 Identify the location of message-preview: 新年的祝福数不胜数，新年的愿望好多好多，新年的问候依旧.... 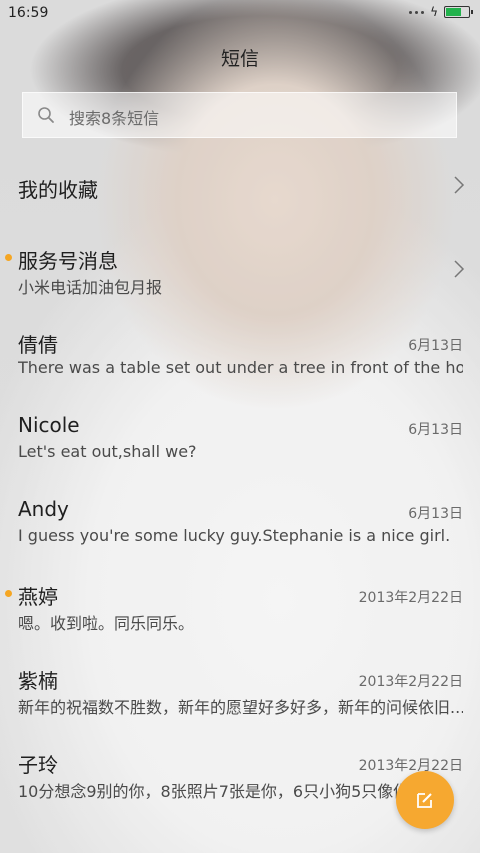
(240, 707).